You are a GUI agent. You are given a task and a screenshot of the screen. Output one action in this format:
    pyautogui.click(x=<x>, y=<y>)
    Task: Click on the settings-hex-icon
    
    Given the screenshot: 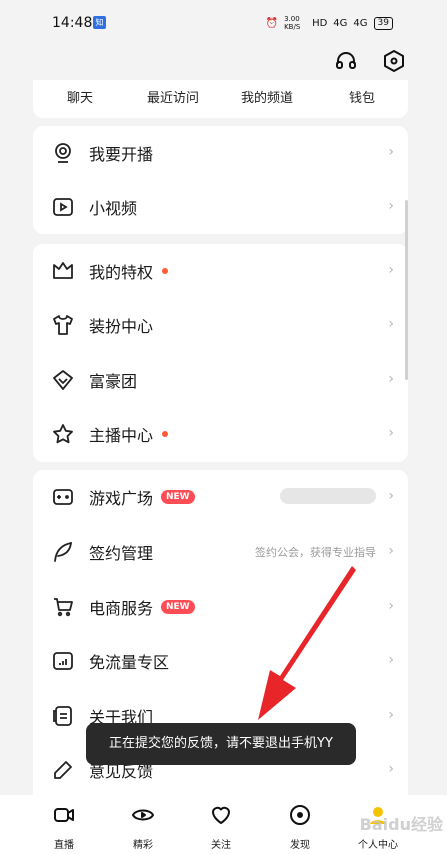 What is the action you would take?
    pyautogui.click(x=394, y=61)
    